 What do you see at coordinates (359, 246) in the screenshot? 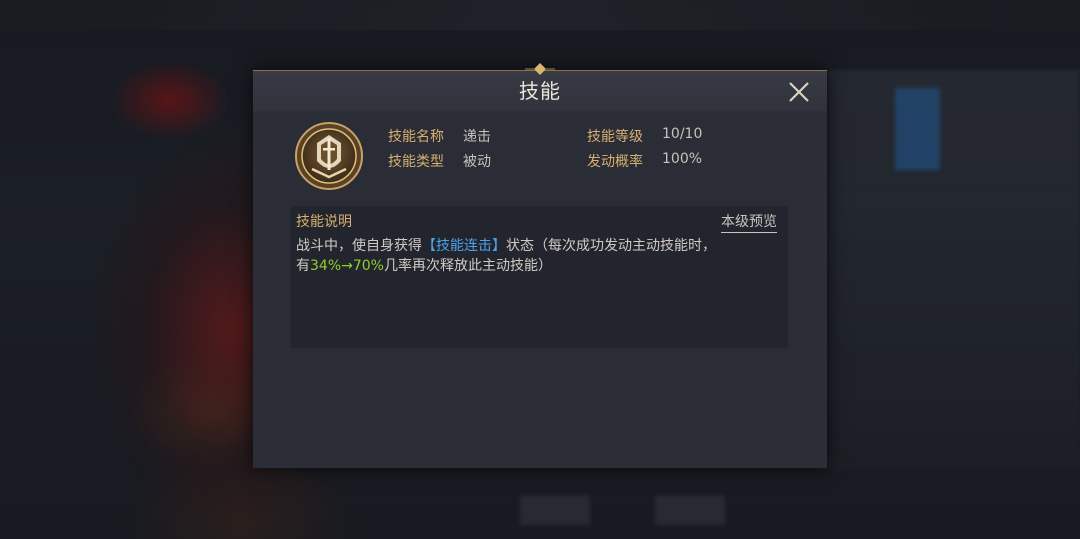
I see `description-line1-prefix: 战斗中，使自身获得` at bounding box center [359, 246].